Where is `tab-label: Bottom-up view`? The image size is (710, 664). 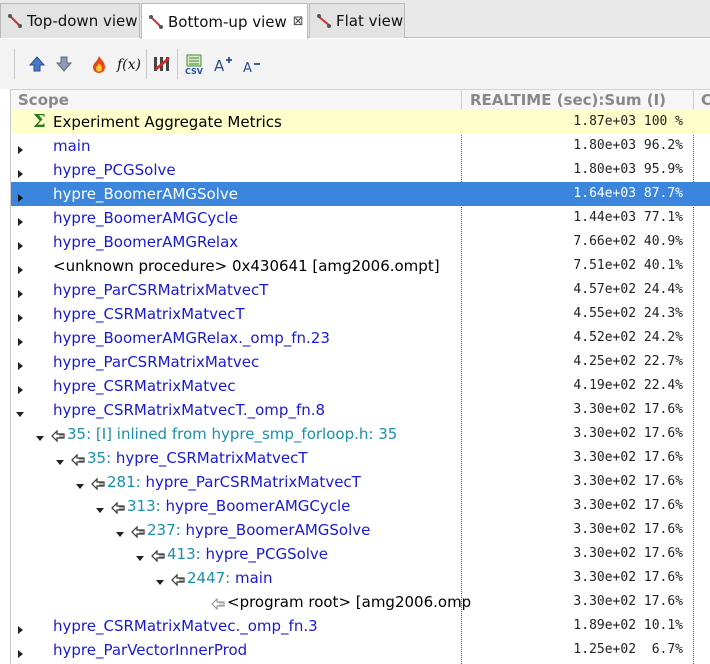
tab-label: Bottom-up view is located at coordinates (227, 21).